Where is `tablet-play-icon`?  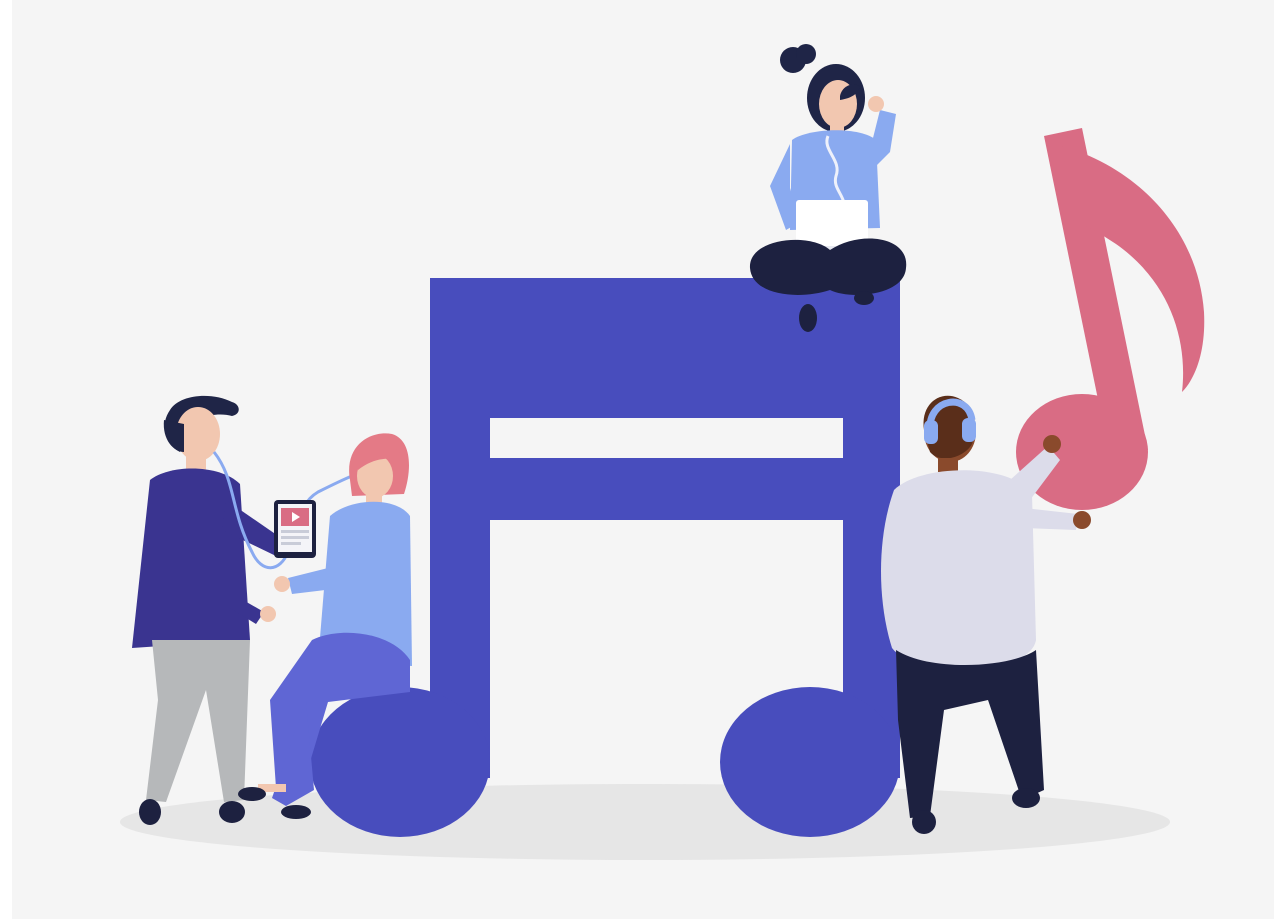
tablet-play-icon is located at coordinates (295, 529).